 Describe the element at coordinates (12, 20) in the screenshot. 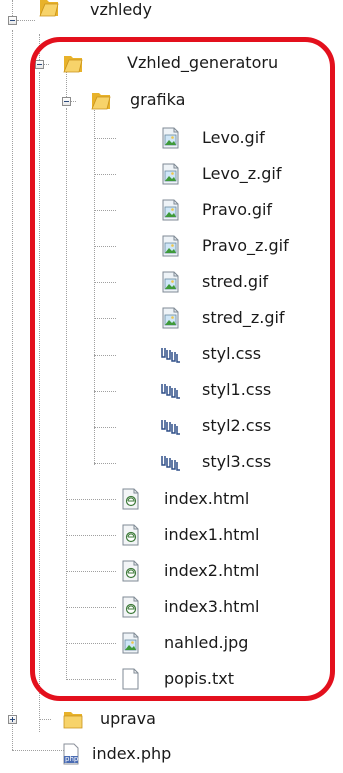

I see `collapse-toggle-vzhledy` at that location.